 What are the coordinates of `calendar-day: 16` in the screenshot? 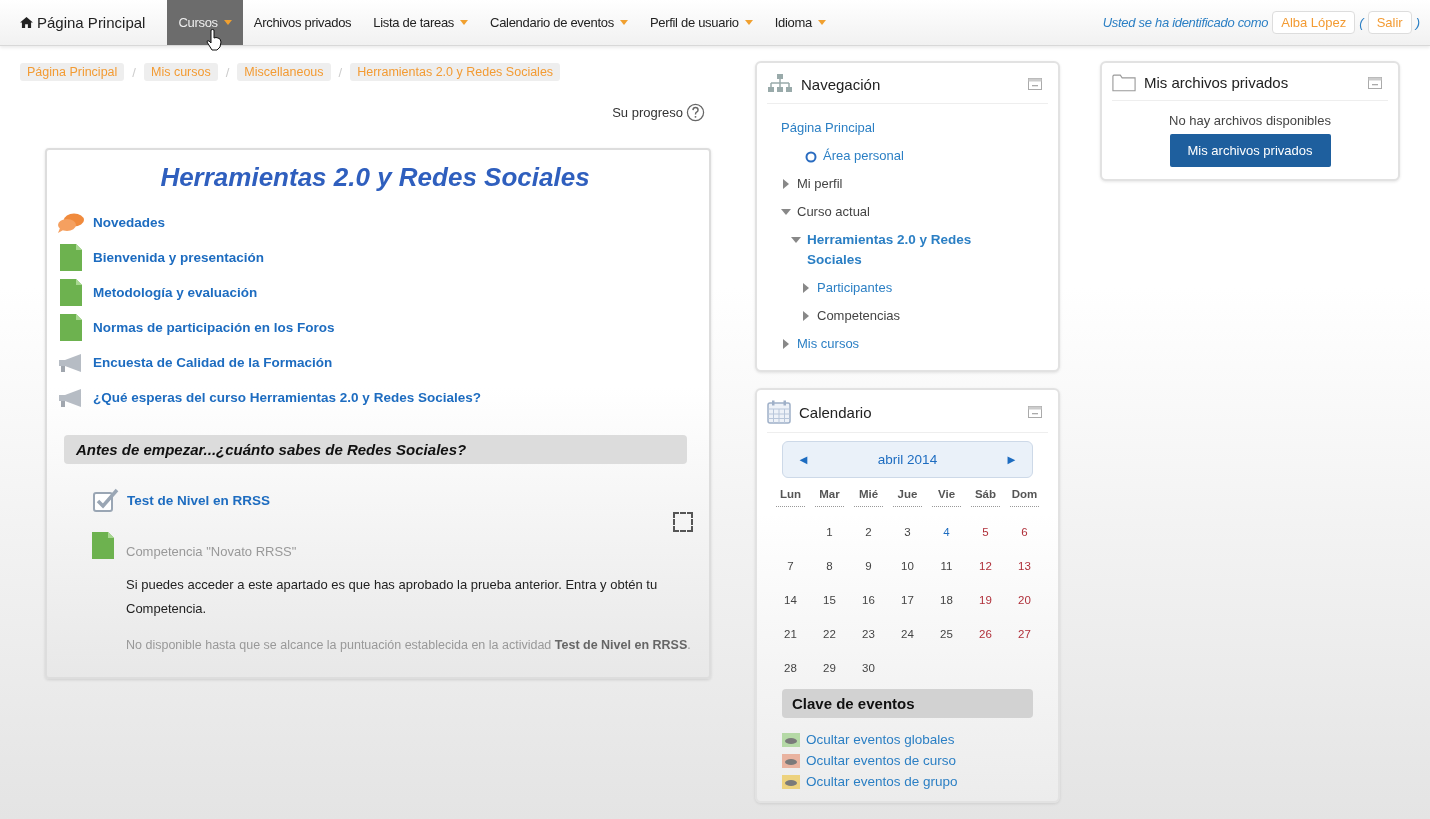 It's located at (868, 600).